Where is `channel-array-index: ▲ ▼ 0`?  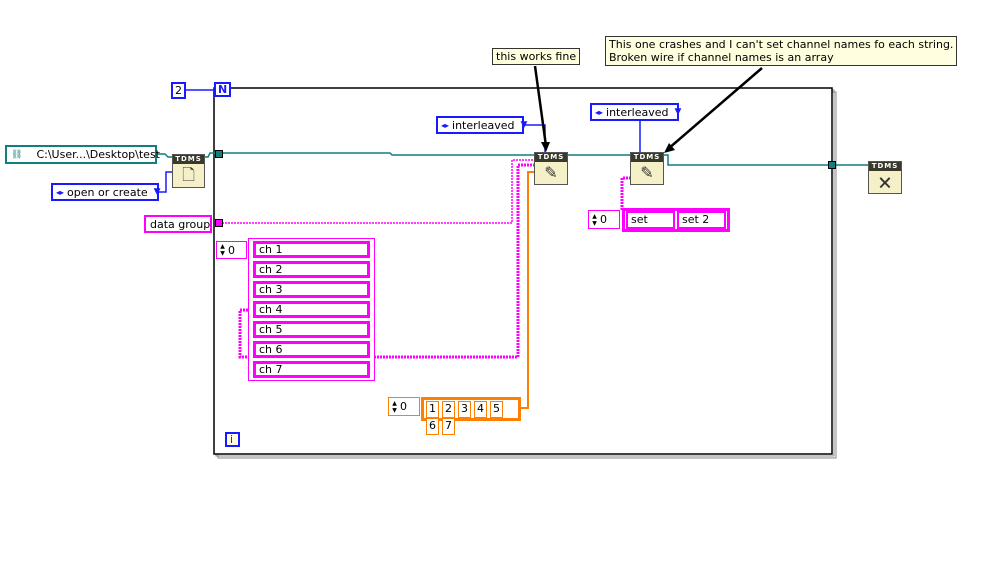 channel-array-index: ▲ ▼ 0 is located at coordinates (231, 250).